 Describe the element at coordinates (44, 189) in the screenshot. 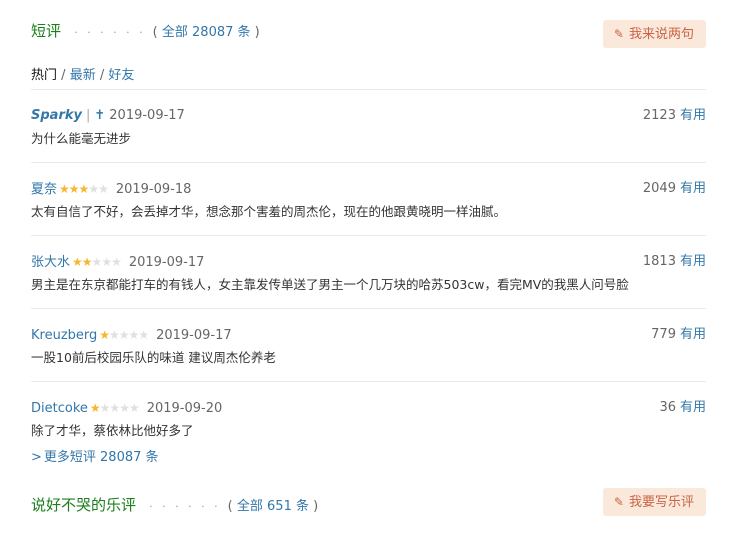

I see `comment-user-link: 夏奈` at that location.